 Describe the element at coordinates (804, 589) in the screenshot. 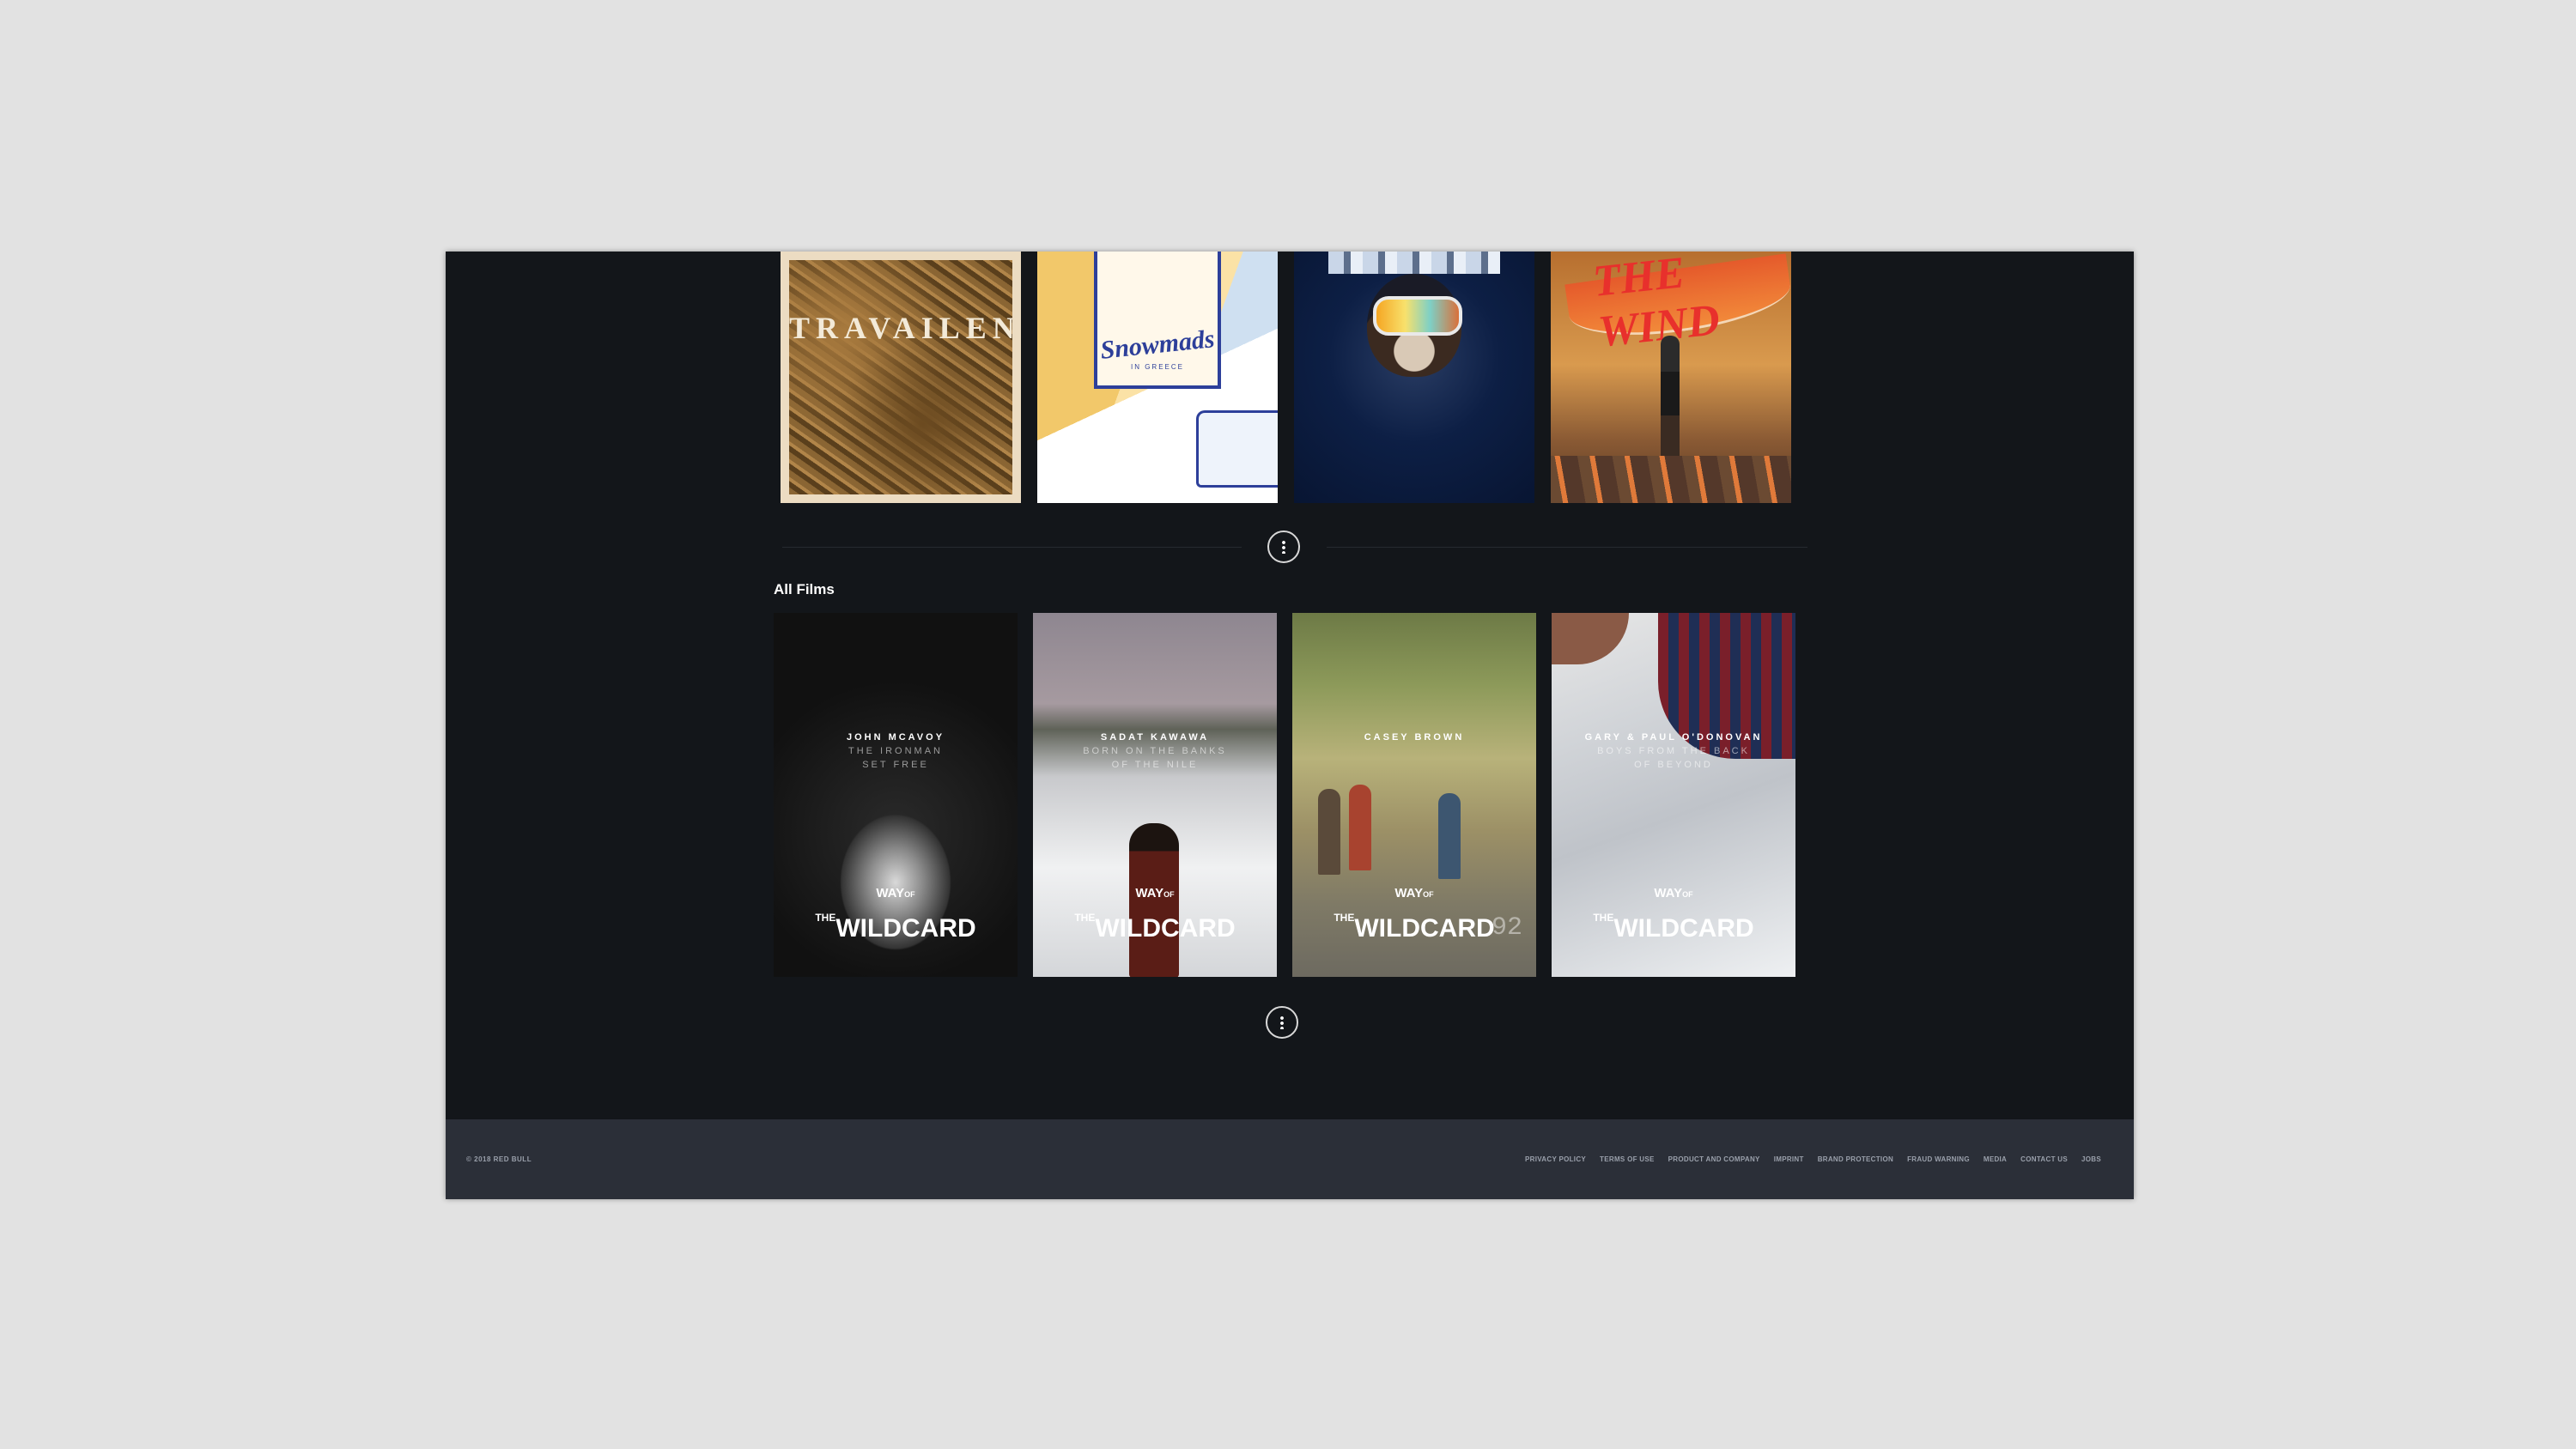

I see `section-title: All Films` at that location.